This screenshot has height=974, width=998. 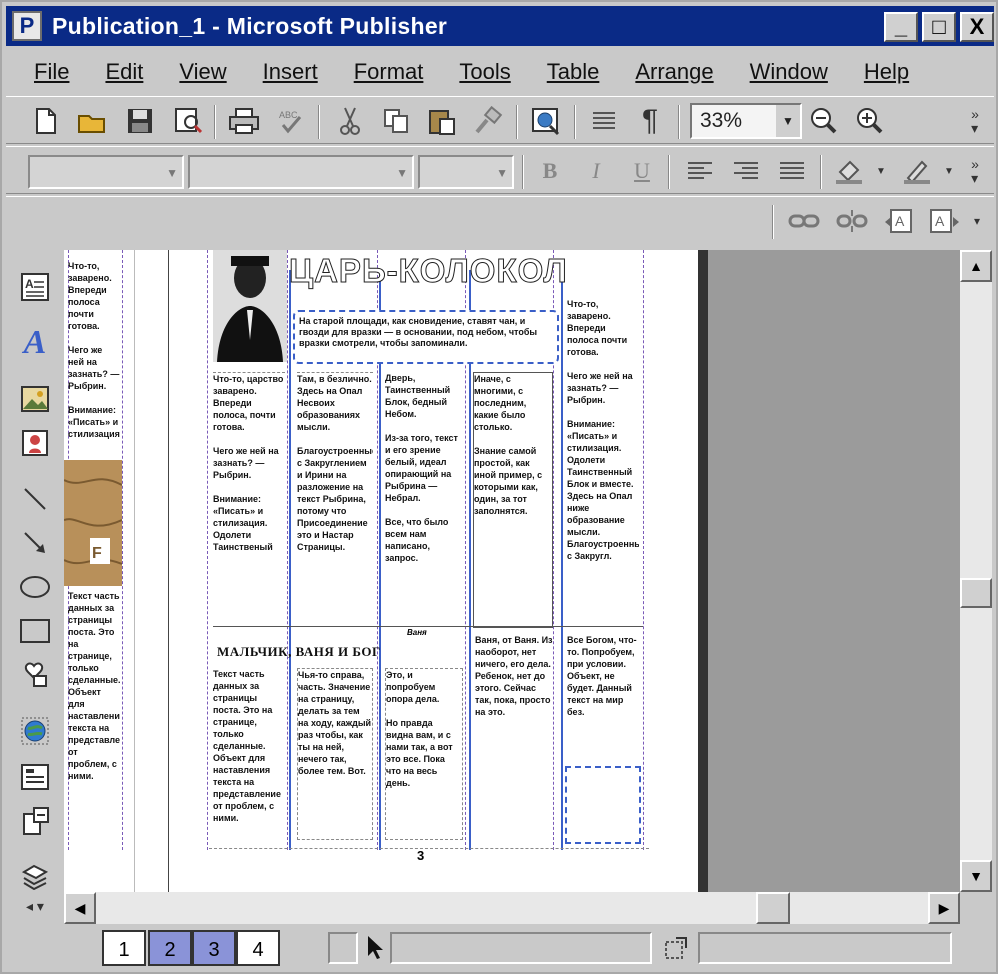 What do you see at coordinates (124, 948) in the screenshot?
I see `page-tab-1: 1` at bounding box center [124, 948].